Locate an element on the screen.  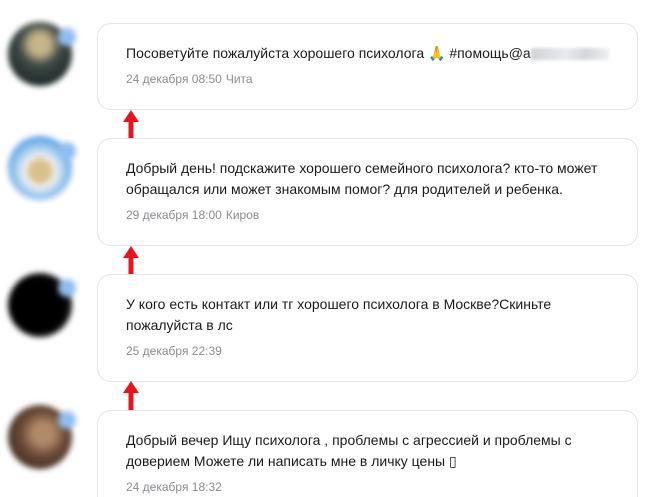
post-date: 25 декабря 22:39 is located at coordinates (174, 351).